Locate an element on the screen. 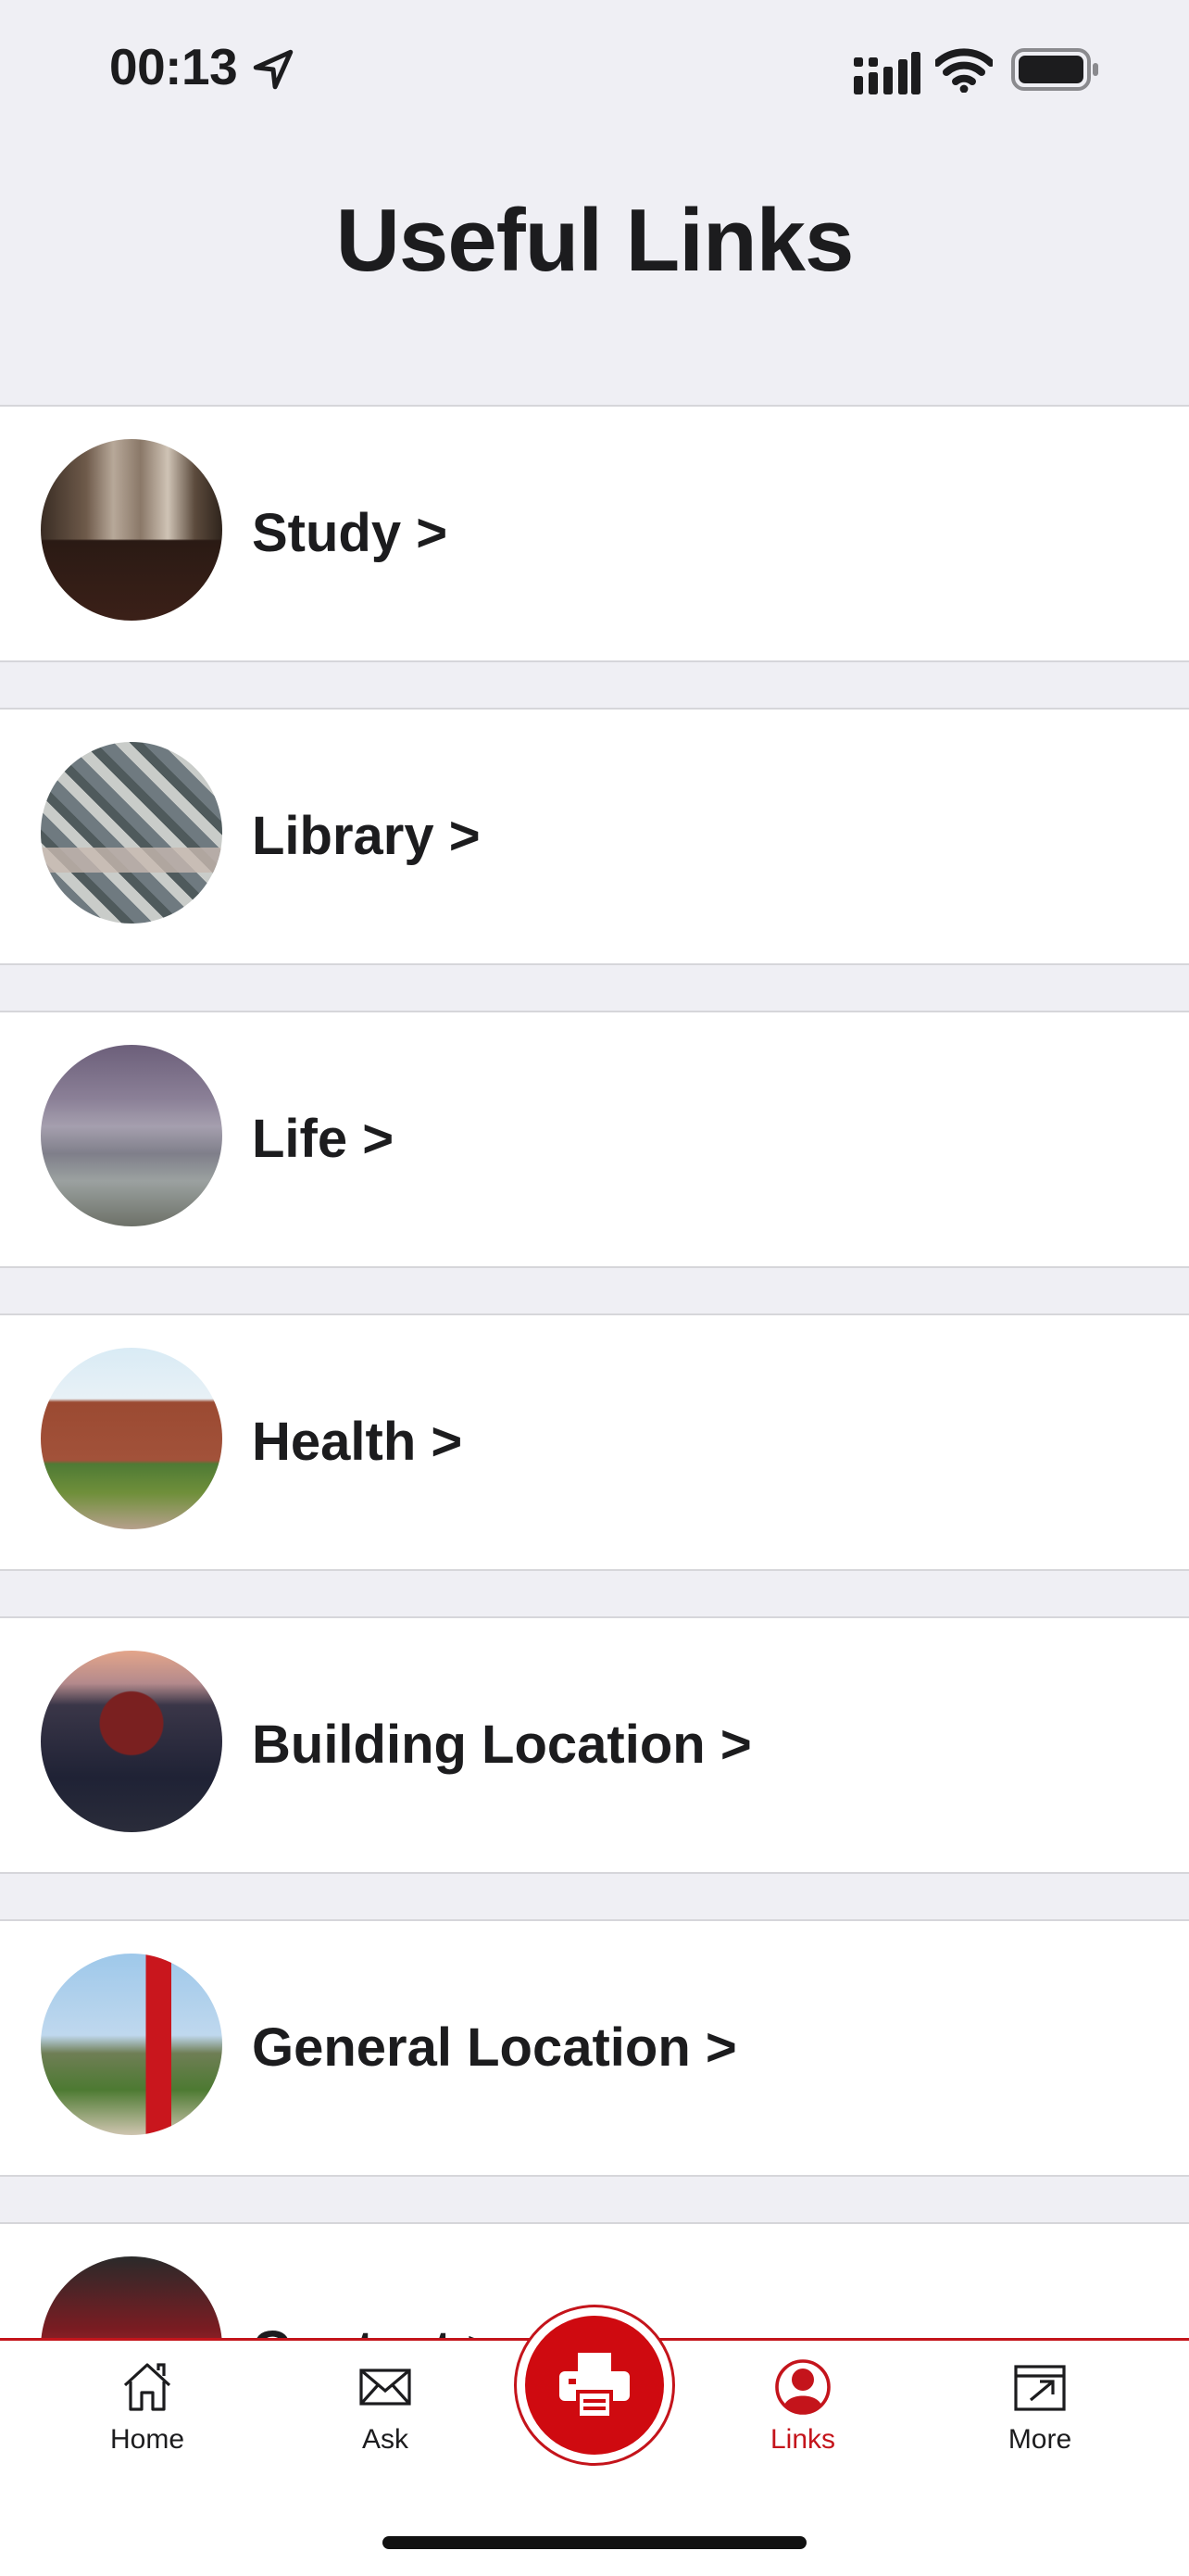 The width and height of the screenshot is (1189, 2576). building-photo-thumbnail is located at coordinates (131, 1741).